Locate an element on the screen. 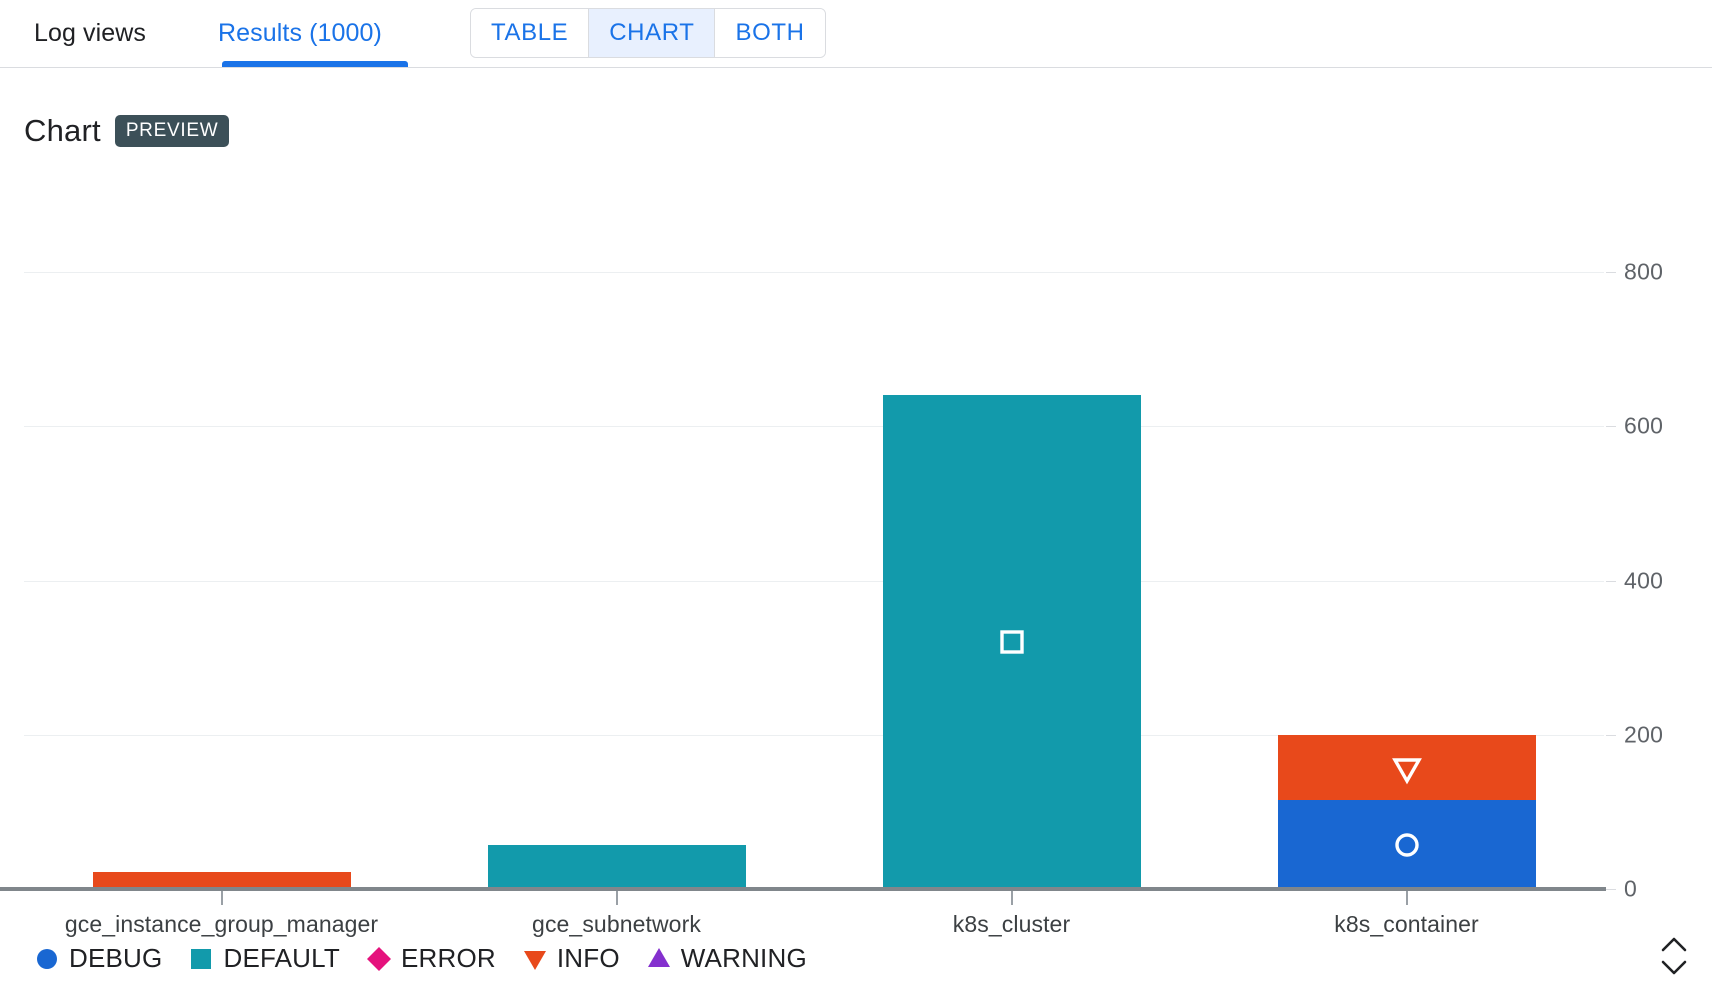  view-mode-chart-button: CHART is located at coordinates (652, 33).